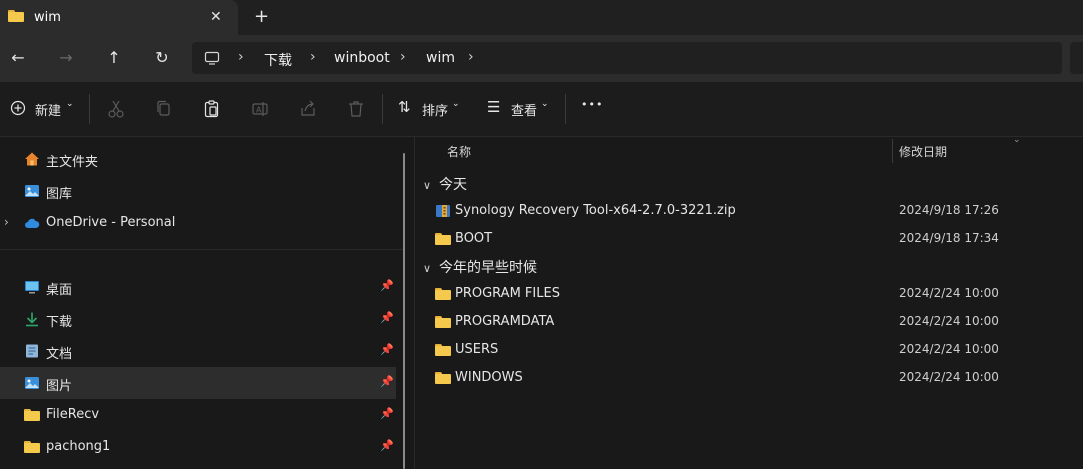 The height and width of the screenshot is (469, 1083). What do you see at coordinates (198, 447) in the screenshot?
I see `sidebar-item-pachong1: pachong1 📌` at bounding box center [198, 447].